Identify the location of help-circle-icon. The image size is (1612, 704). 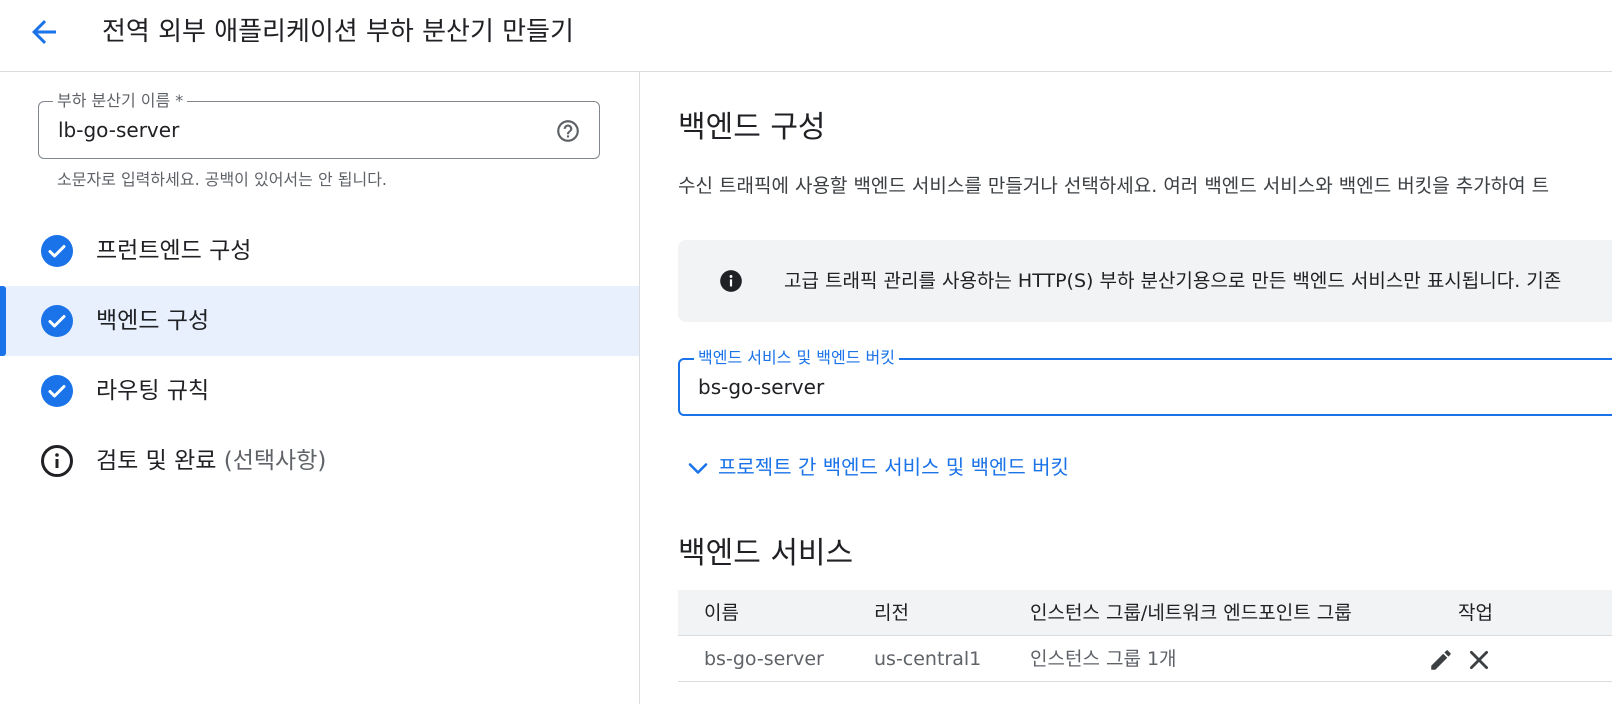
(568, 131).